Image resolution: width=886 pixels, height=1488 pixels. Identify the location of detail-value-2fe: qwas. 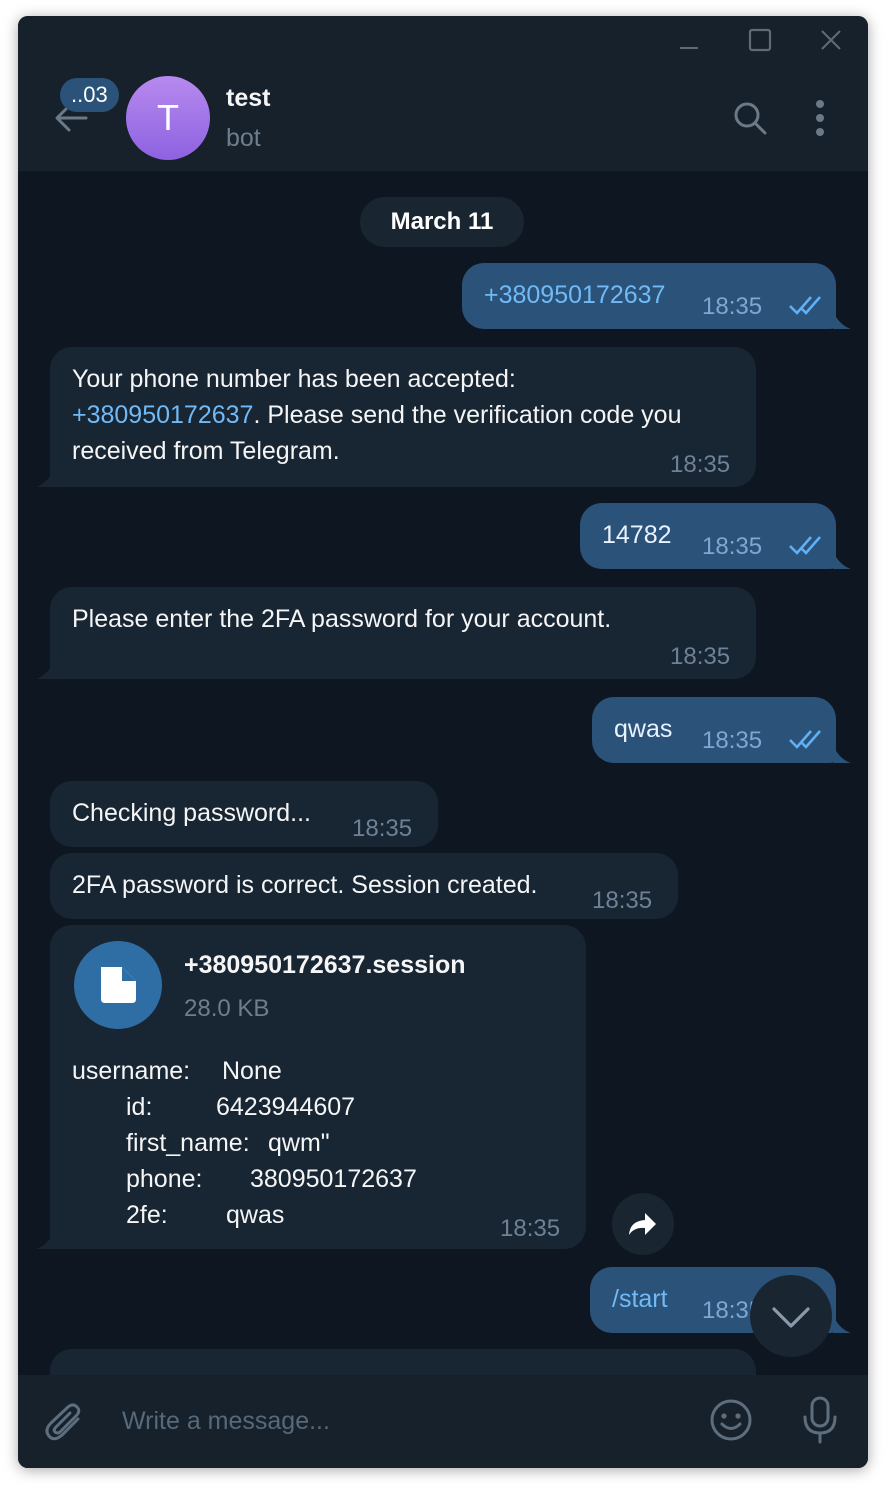
(255, 1215).